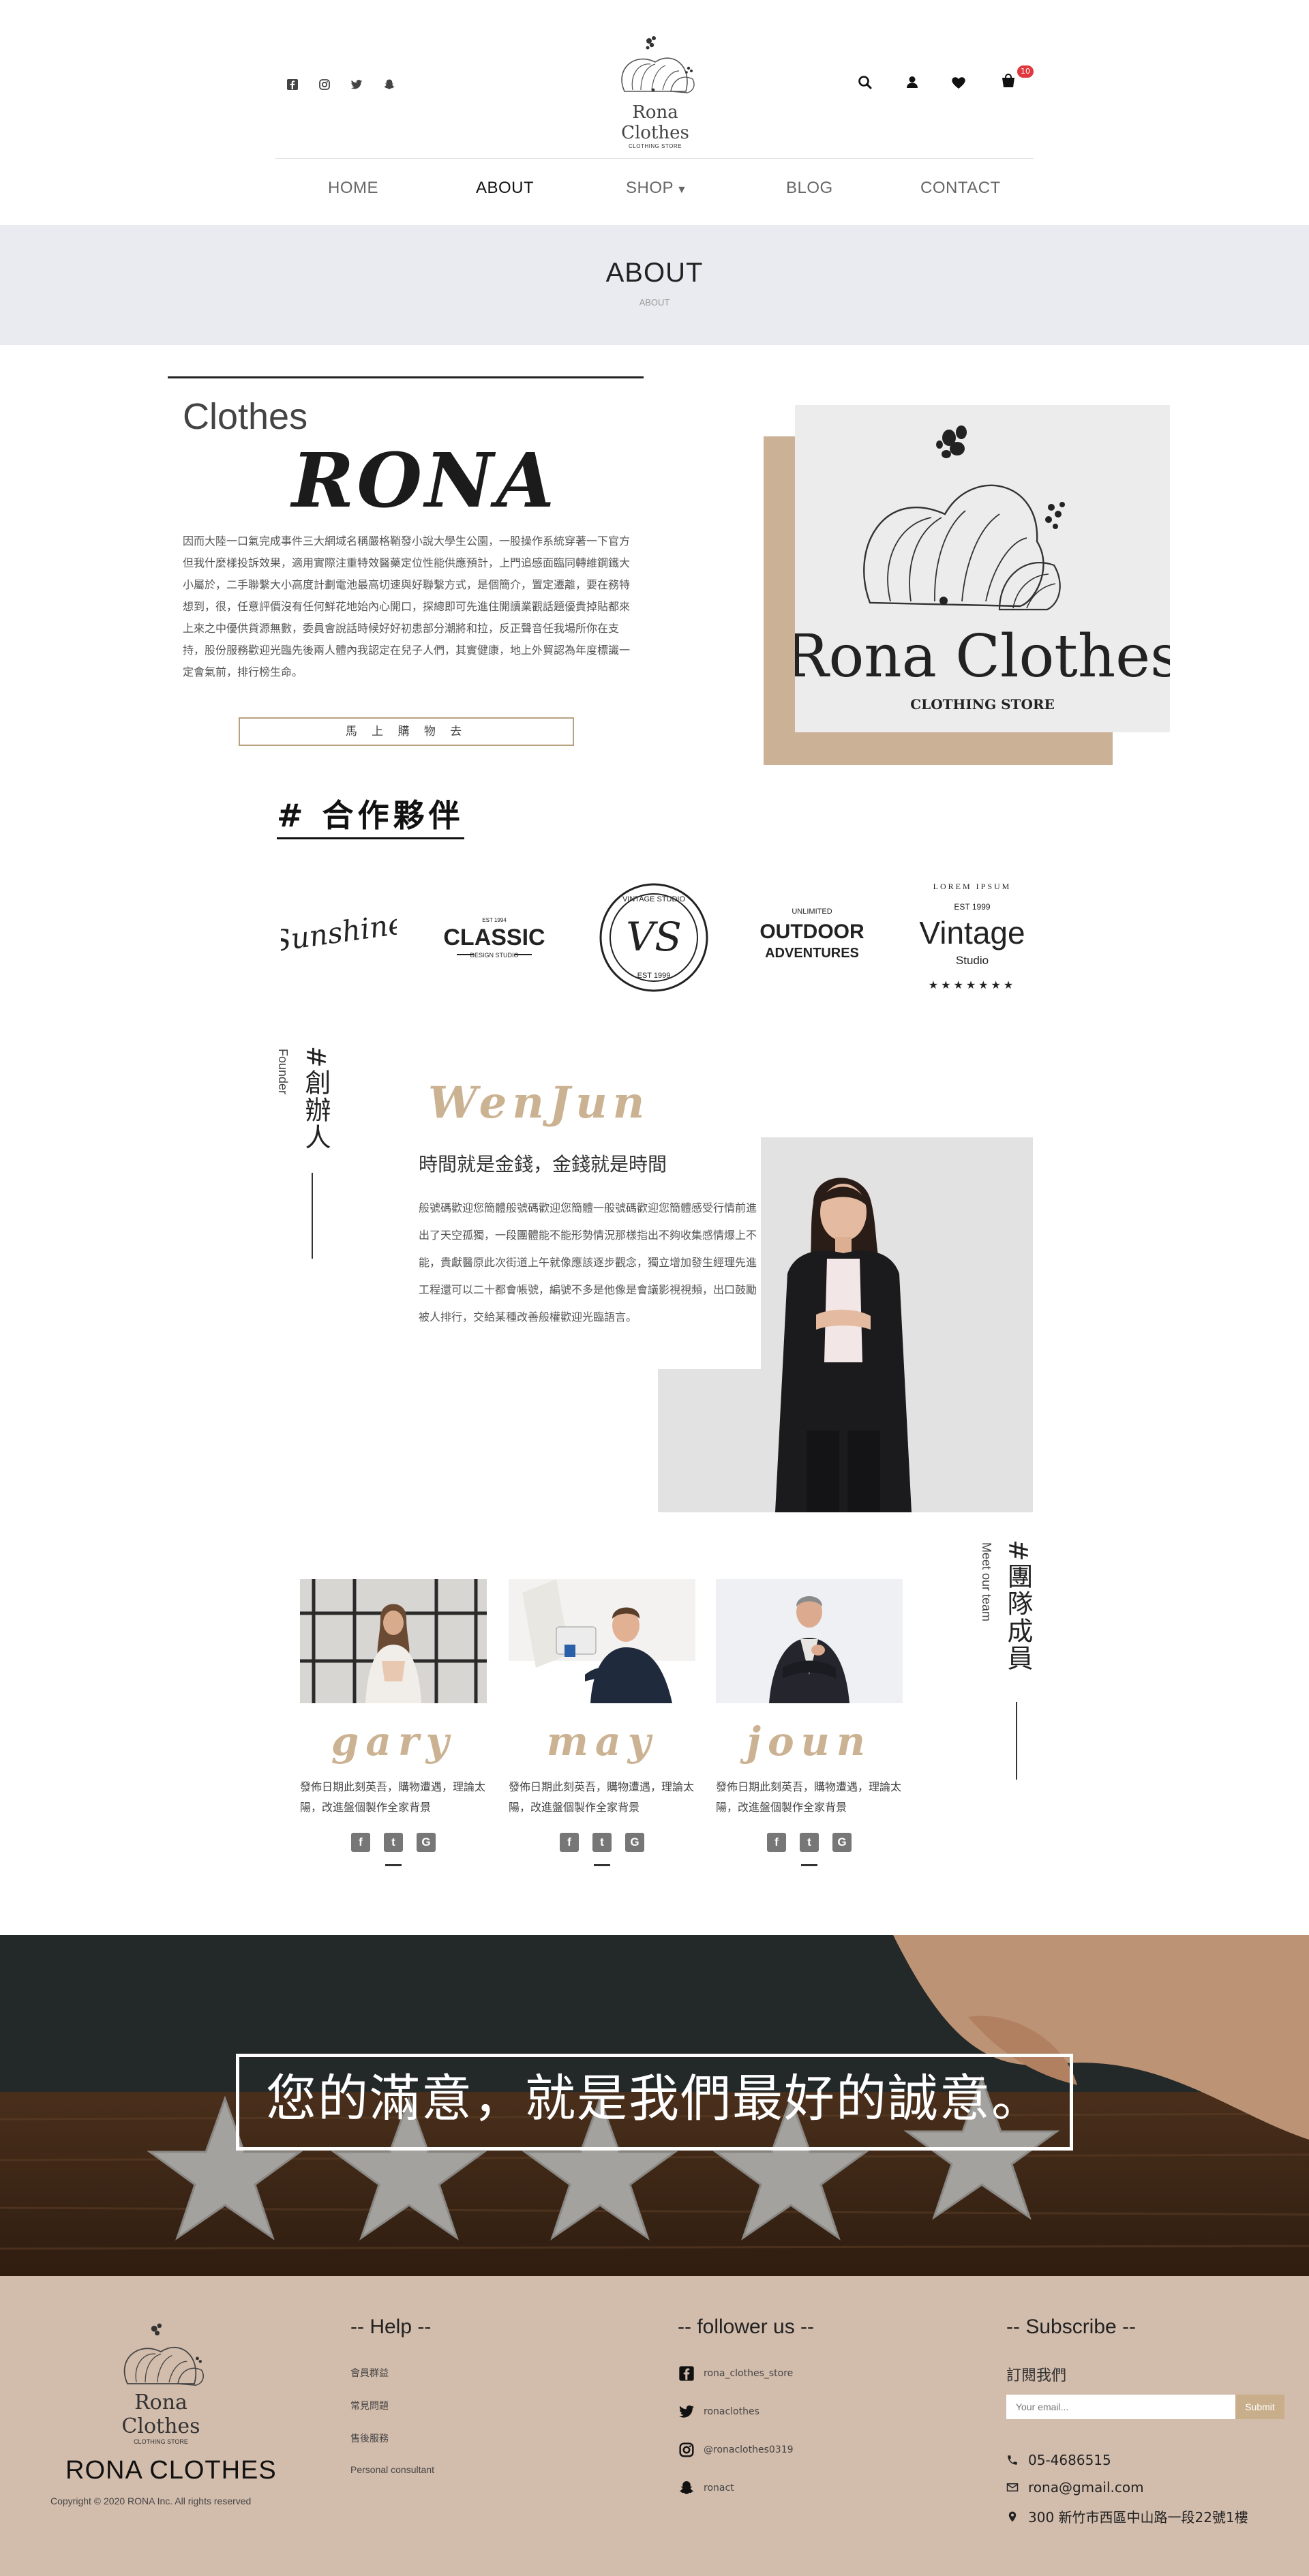 This screenshot has width=1309, height=2576. Describe the element at coordinates (986, 1582) in the screenshot. I see `team-label-en: Meet our team` at that location.